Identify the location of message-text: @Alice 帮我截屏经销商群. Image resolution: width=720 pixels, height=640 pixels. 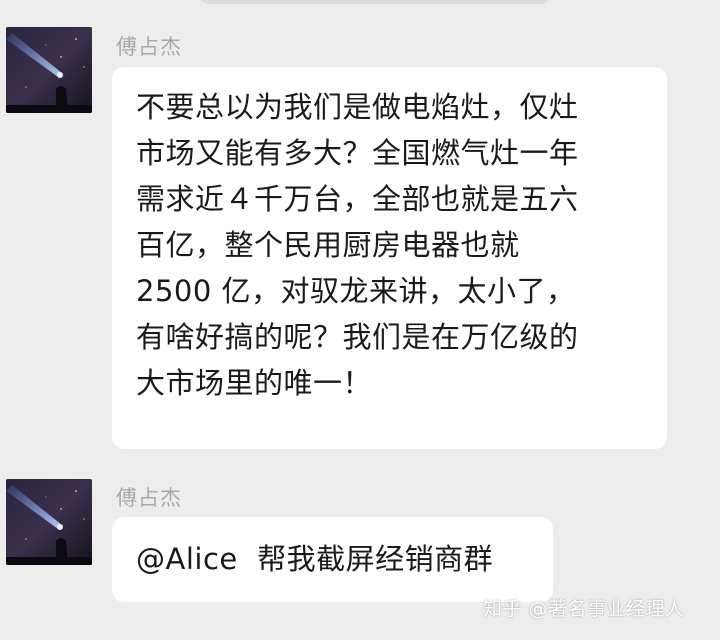
(315, 559).